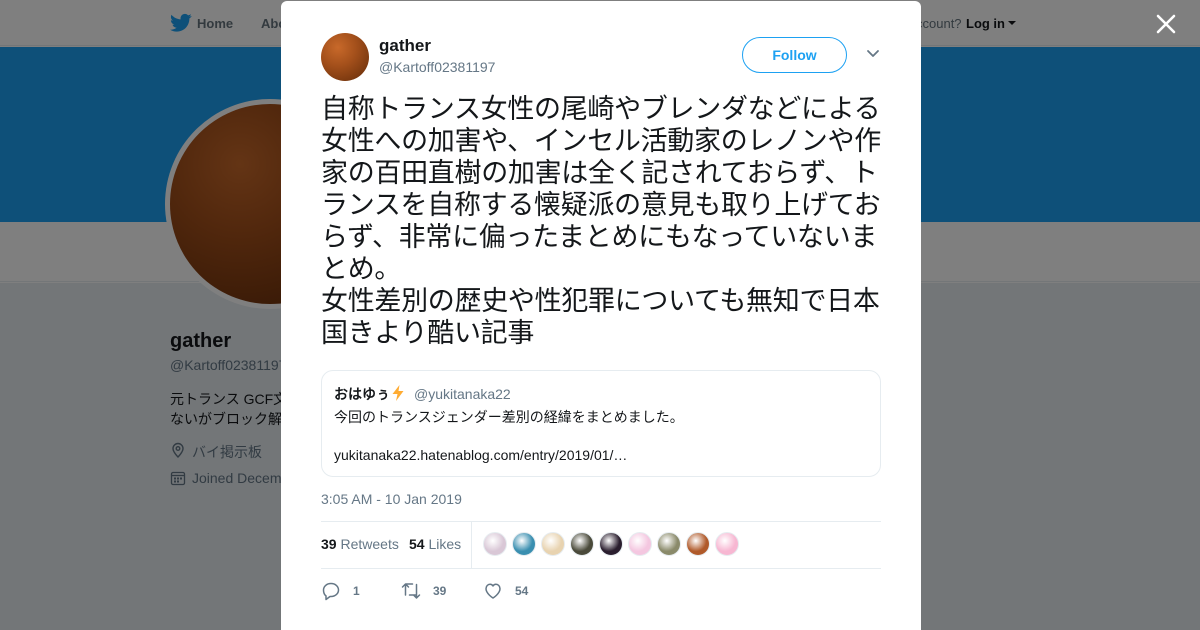  I want to click on like-count: 54, so click(522, 591).